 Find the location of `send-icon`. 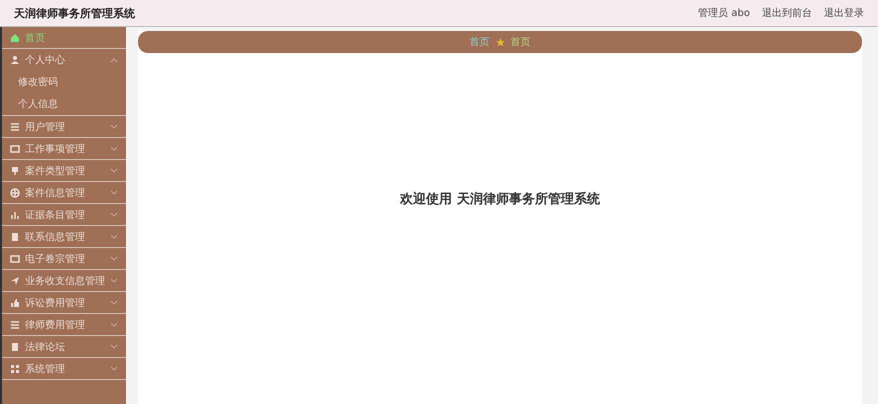

send-icon is located at coordinates (15, 281).